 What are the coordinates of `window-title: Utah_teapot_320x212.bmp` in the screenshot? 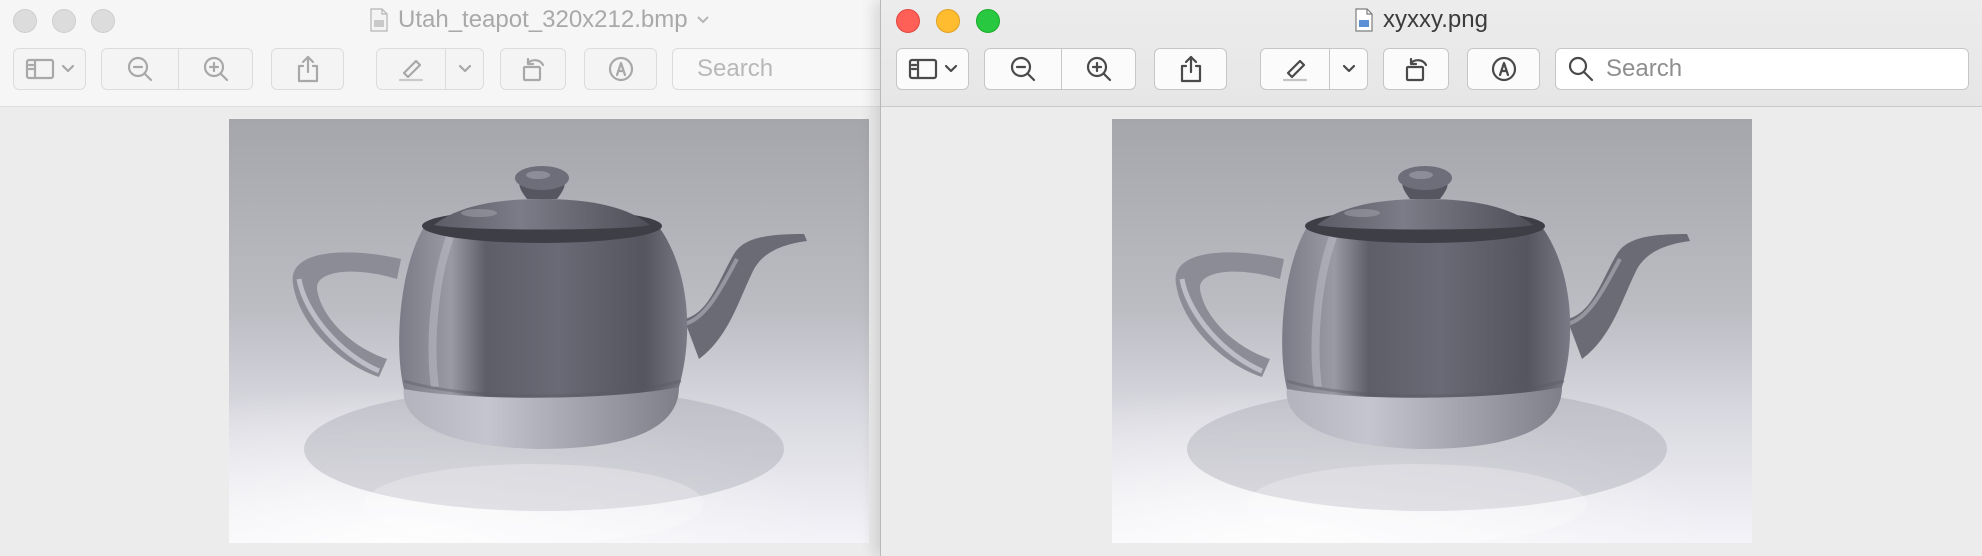 It's located at (540, 20).